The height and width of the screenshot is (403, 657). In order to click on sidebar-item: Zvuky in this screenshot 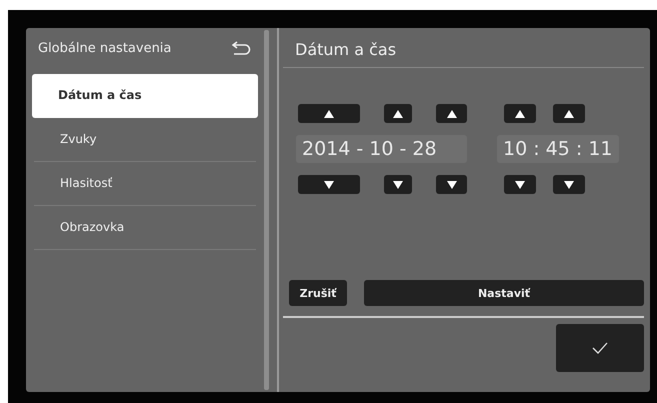, I will do `click(145, 140)`.